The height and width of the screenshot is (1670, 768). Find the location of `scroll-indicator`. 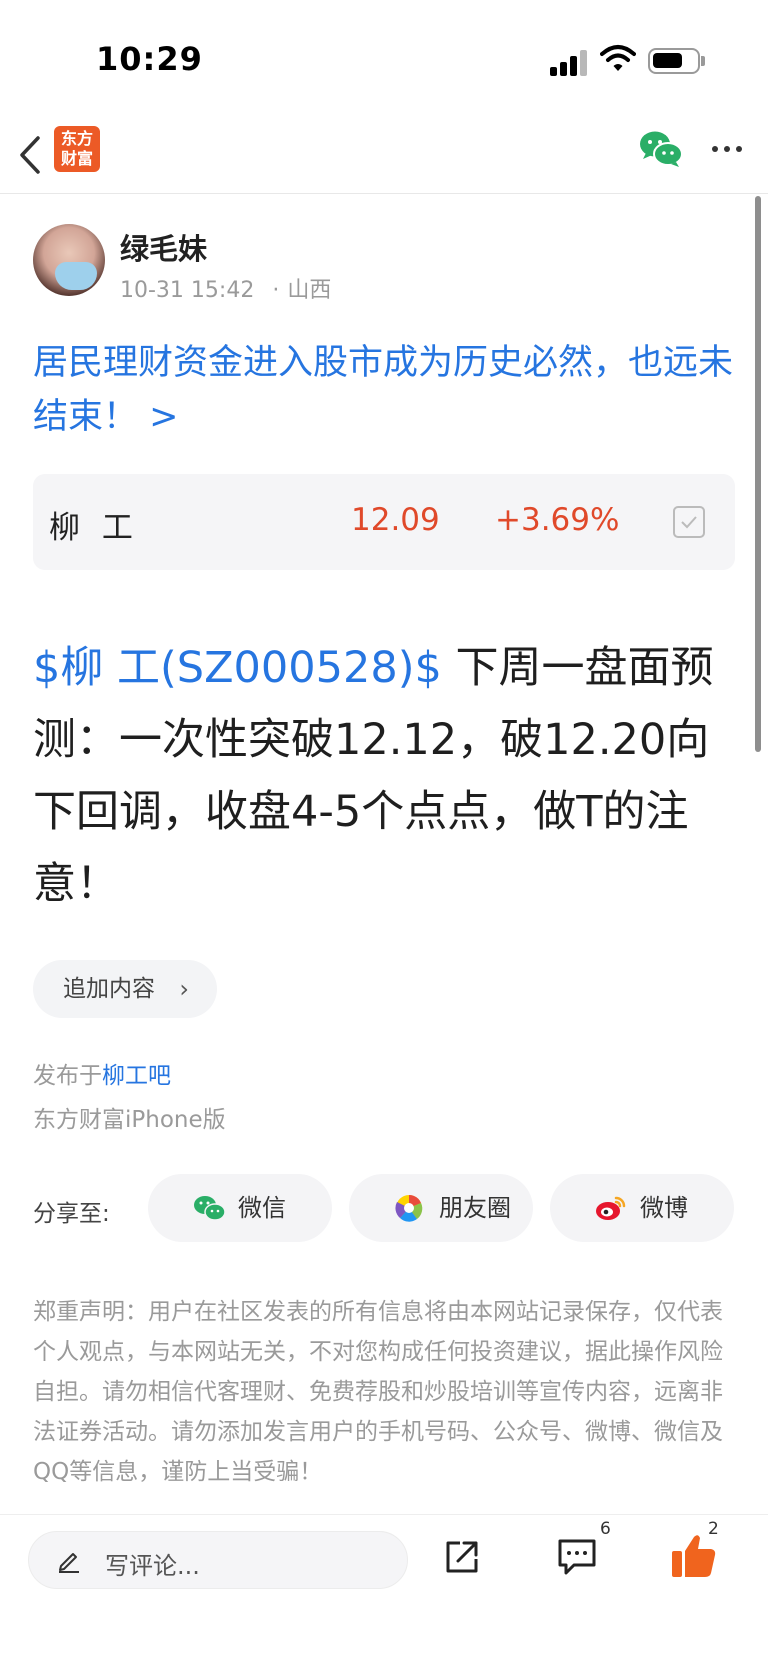

scroll-indicator is located at coordinates (758, 474).